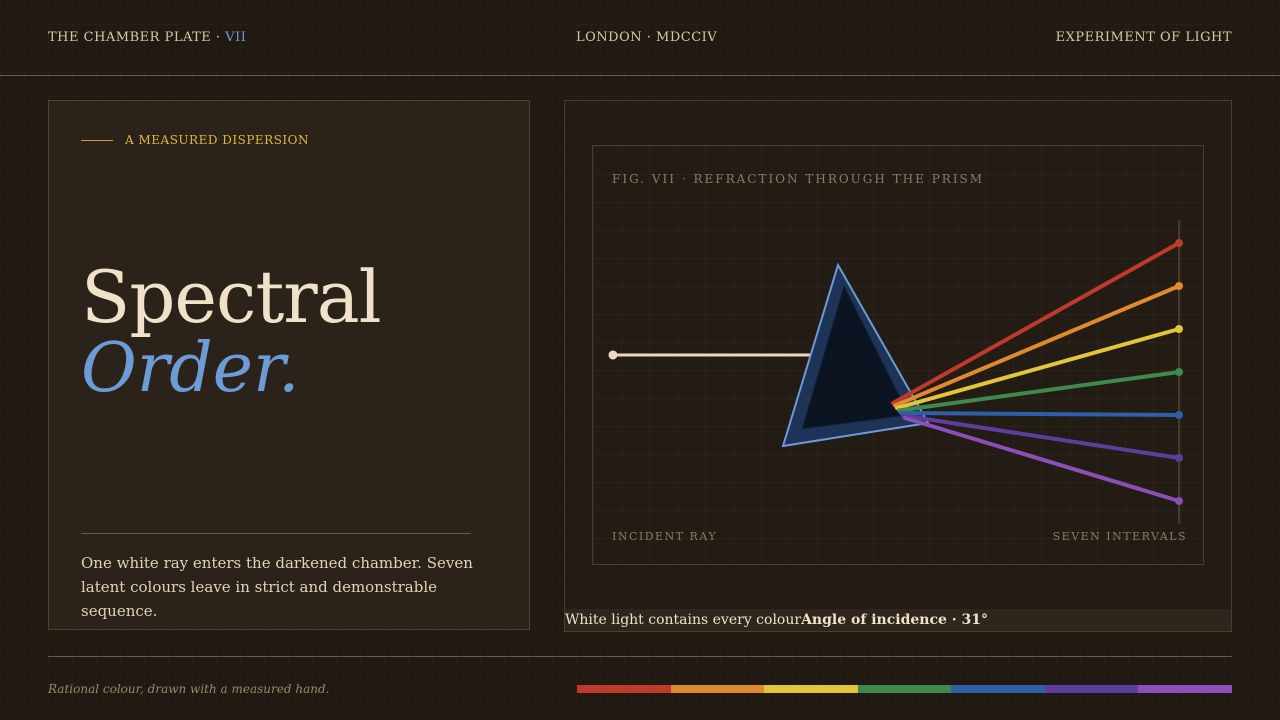 The height and width of the screenshot is (720, 1280). Describe the element at coordinates (640, 656) in the screenshot. I see `bottom-rule` at that location.